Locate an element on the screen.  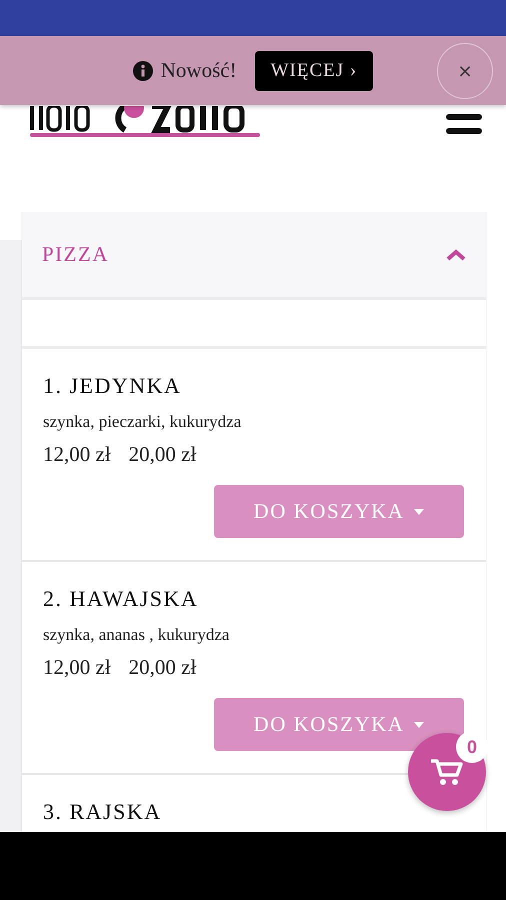
cart-icon is located at coordinates (447, 772).